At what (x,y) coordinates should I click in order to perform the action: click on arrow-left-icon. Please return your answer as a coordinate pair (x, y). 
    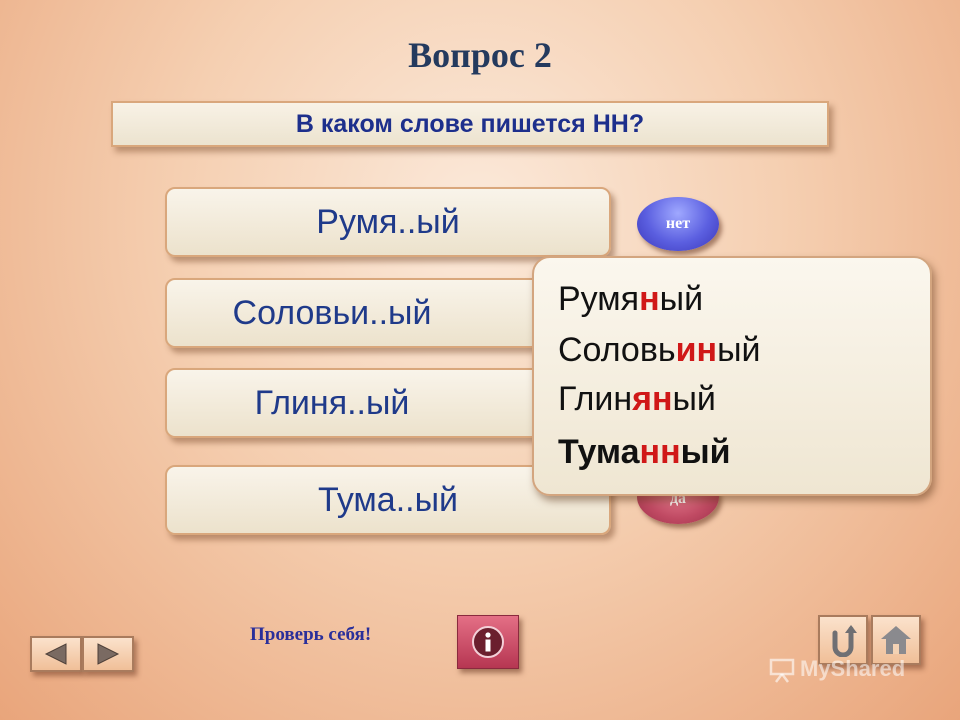
    Looking at the image, I should click on (55, 654).